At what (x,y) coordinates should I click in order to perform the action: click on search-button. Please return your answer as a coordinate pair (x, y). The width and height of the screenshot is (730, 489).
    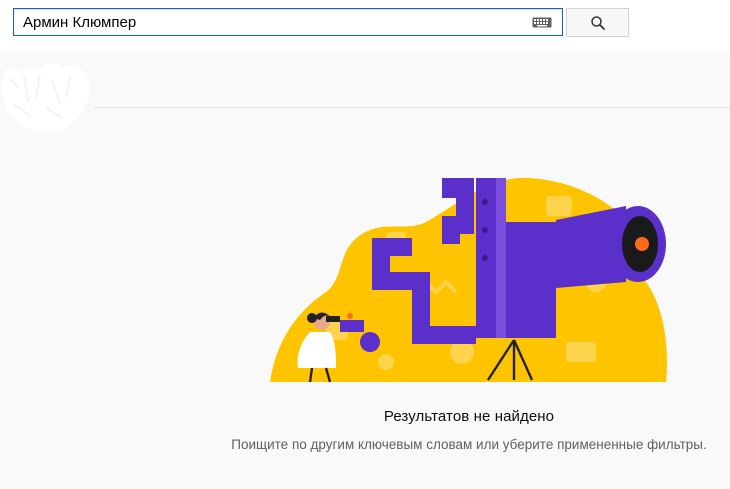
    Looking at the image, I should click on (597, 22).